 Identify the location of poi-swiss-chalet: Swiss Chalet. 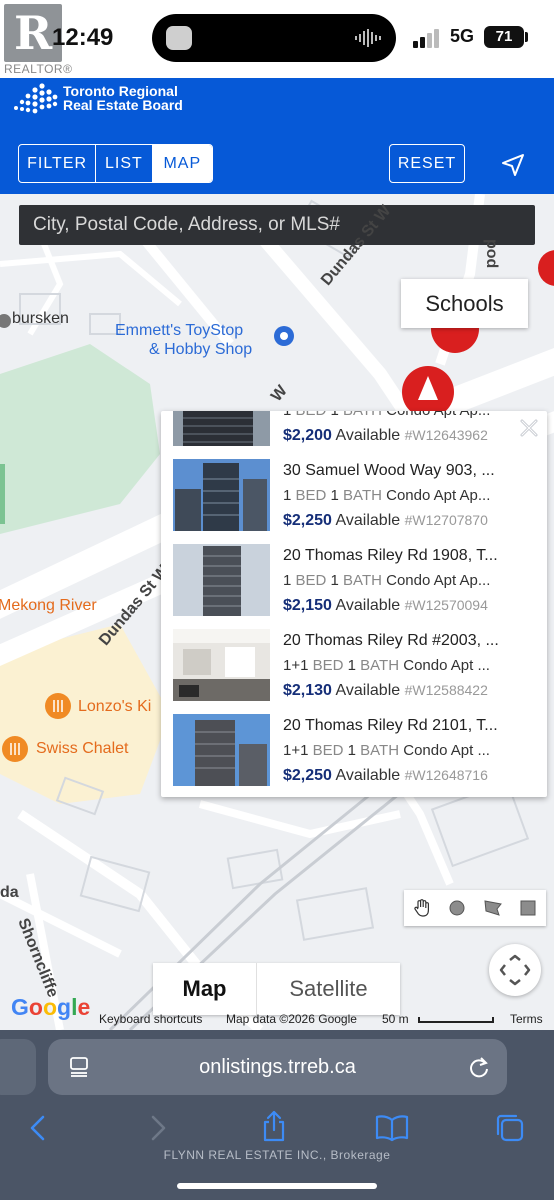
(82, 749).